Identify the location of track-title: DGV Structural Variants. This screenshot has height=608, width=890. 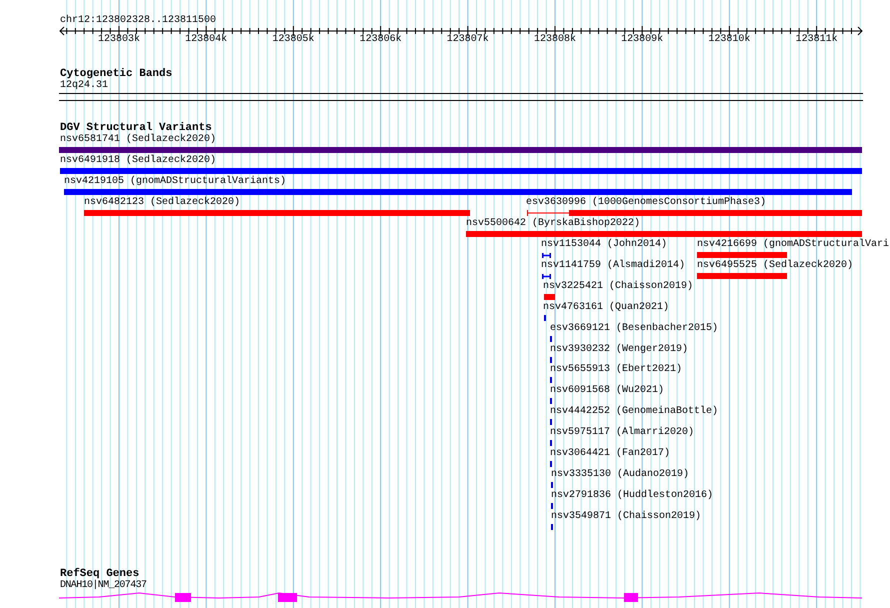
(136, 128).